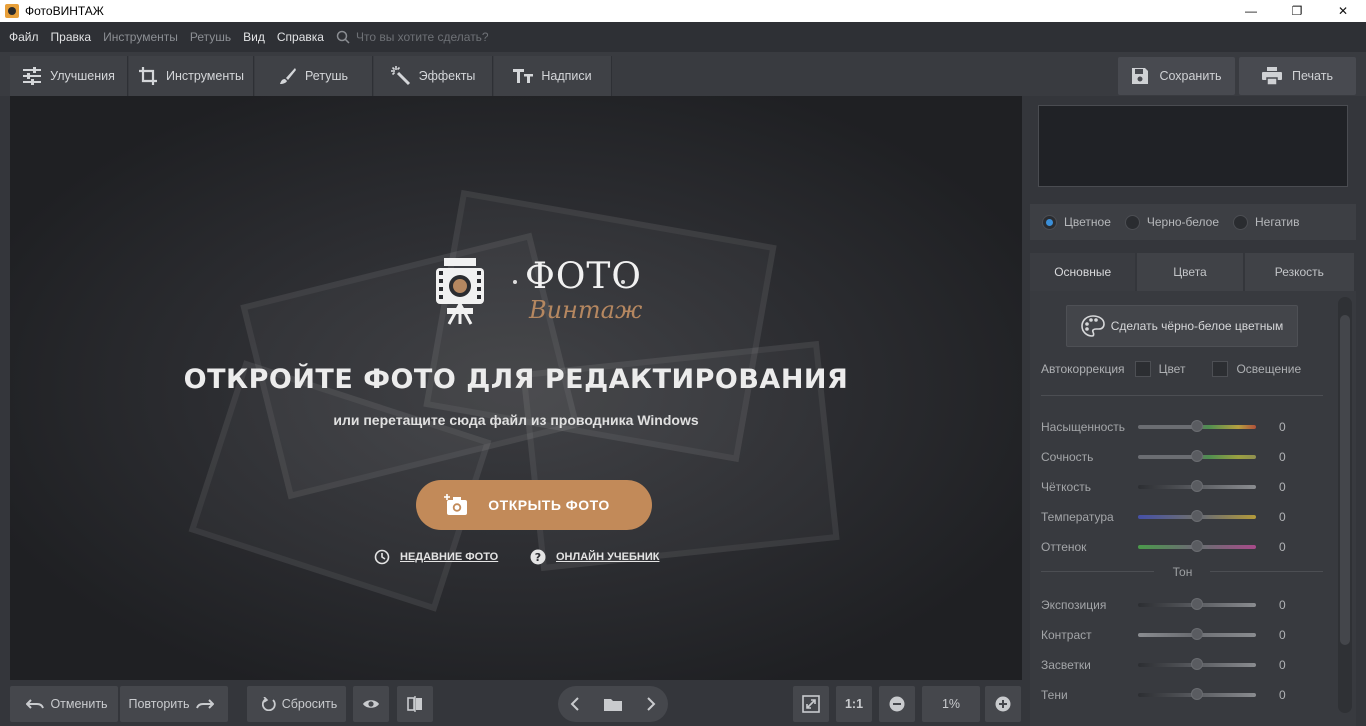 The image size is (1366, 726). Describe the element at coordinates (1076, 222) in the screenshot. I see `mode-color-radio: Цветное` at that location.